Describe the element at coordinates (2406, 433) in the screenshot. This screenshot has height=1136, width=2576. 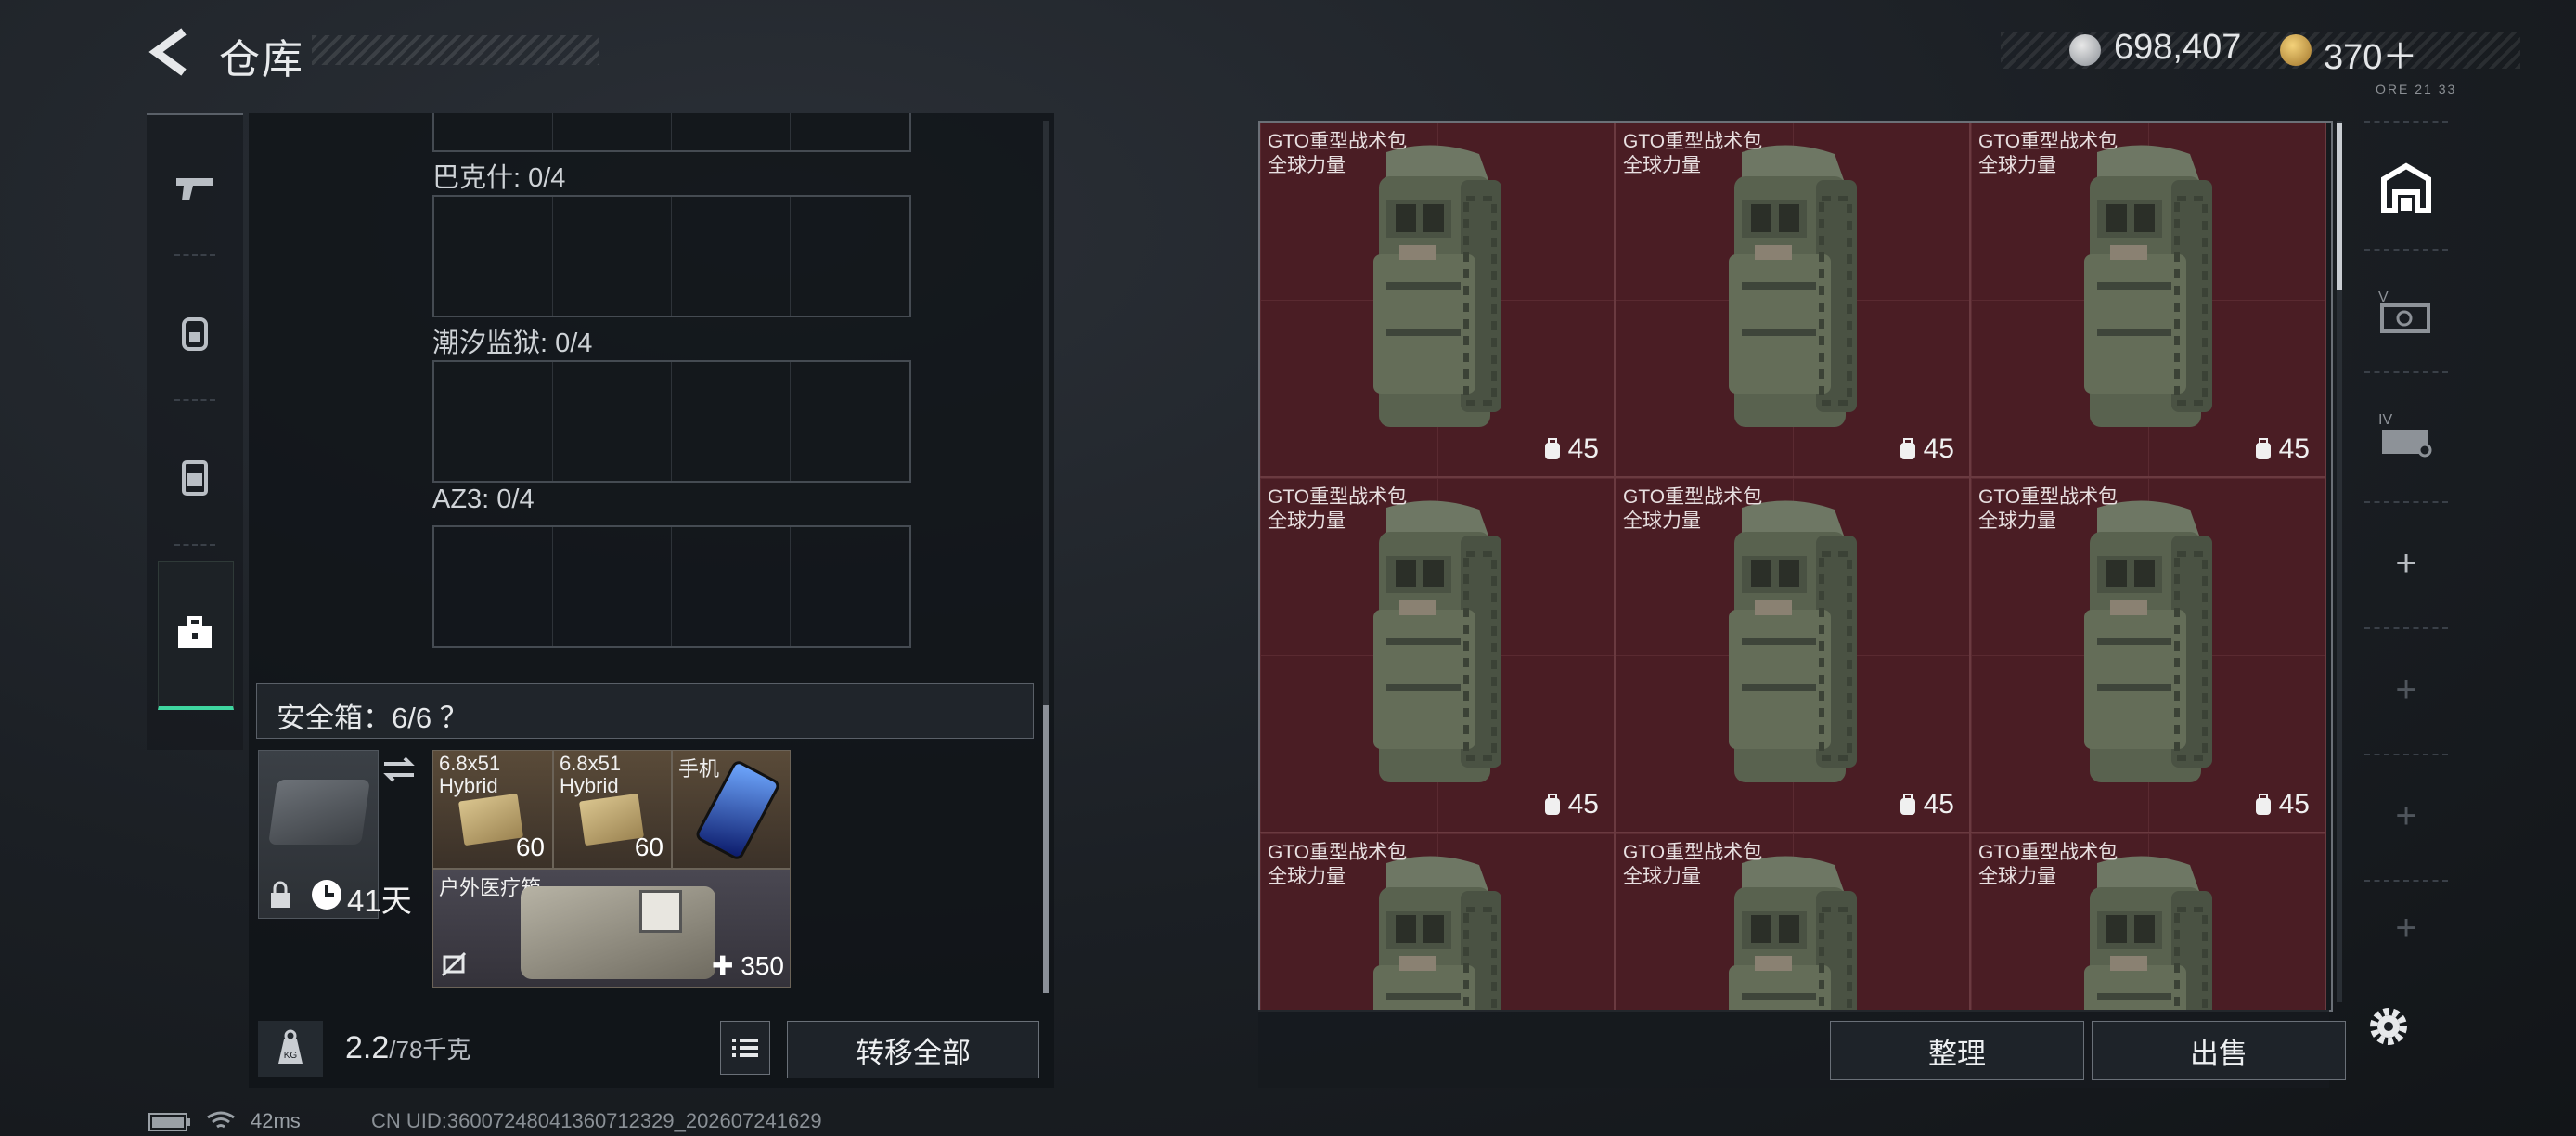
I see `tab-storage-iv: IV` at that location.